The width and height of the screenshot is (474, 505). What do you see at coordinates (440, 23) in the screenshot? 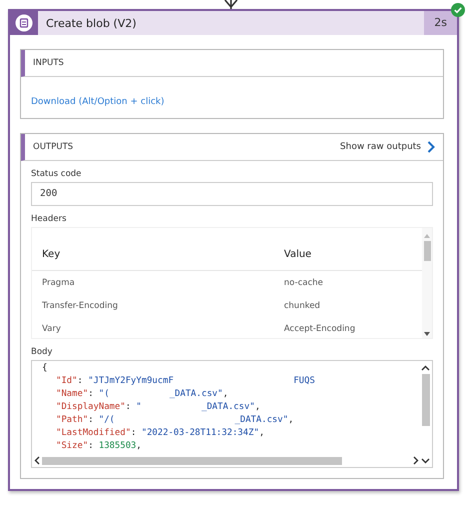
I see `duration-label: 2s` at bounding box center [440, 23].